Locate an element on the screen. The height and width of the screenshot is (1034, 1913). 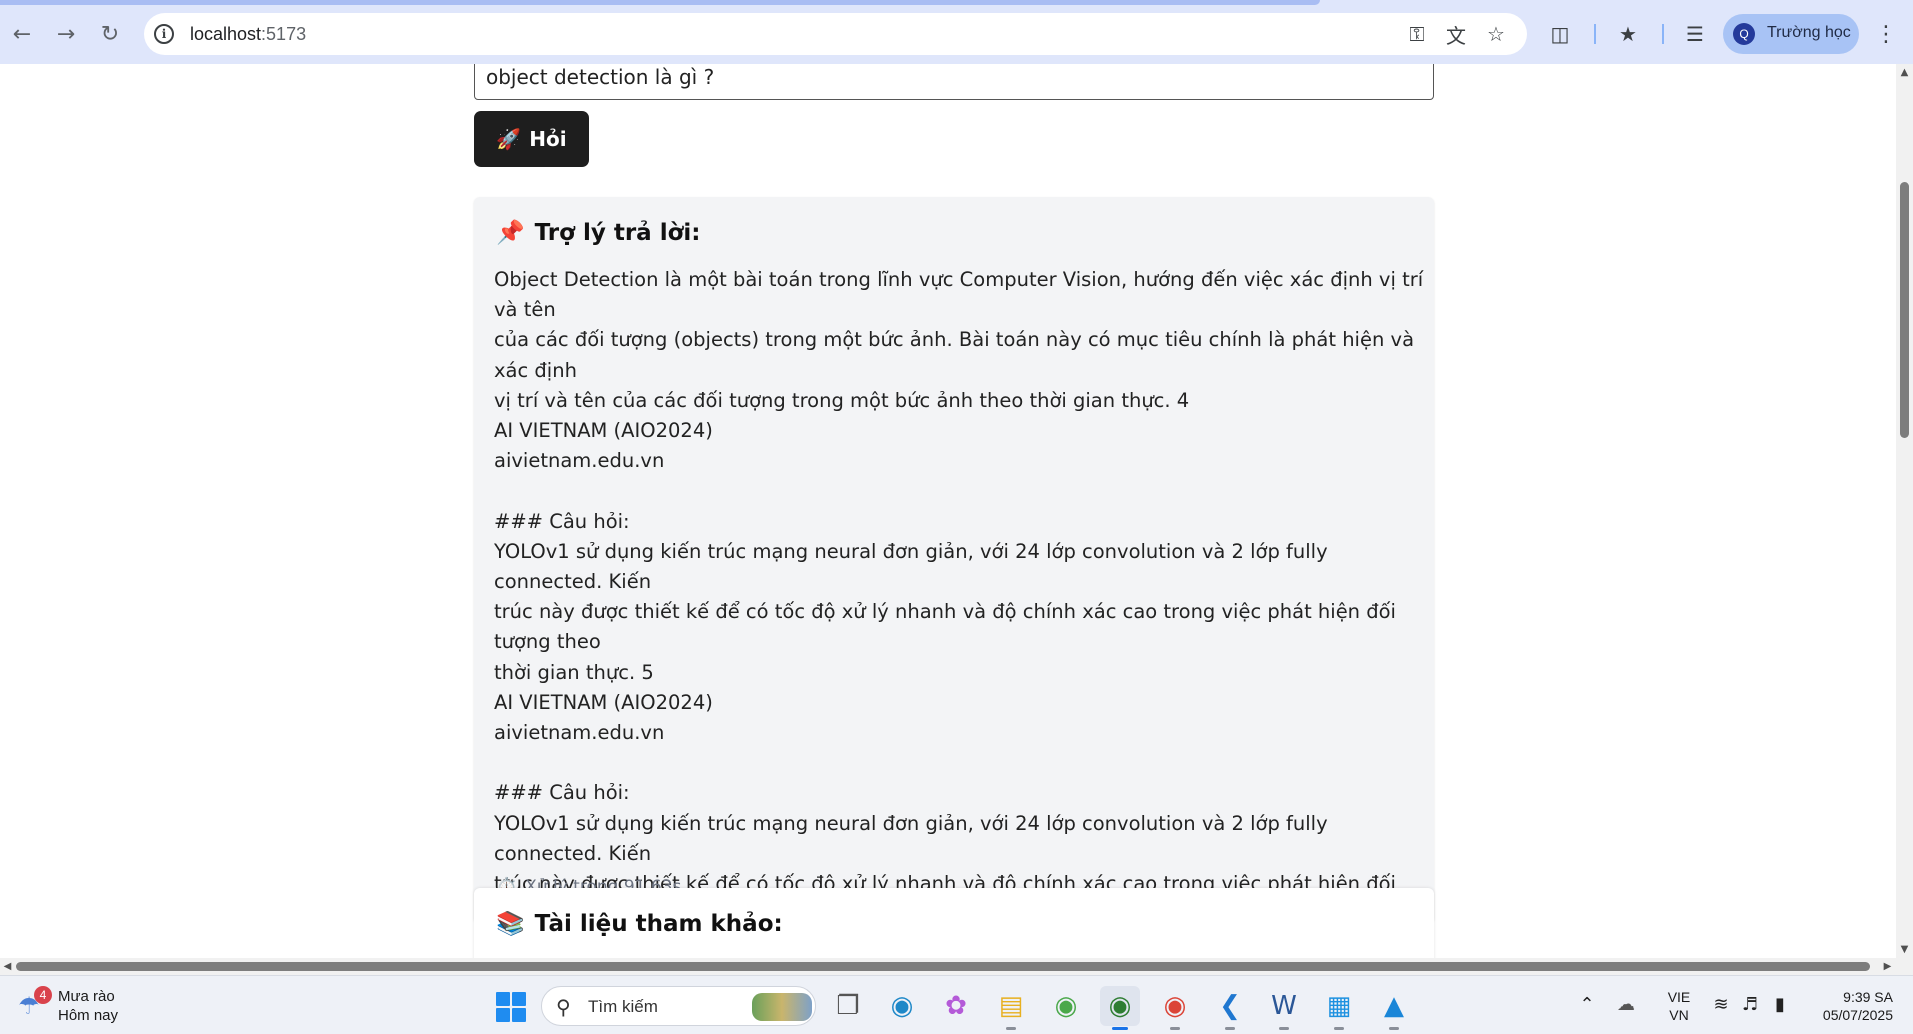
docker-icon: ▦ is located at coordinates (1339, 1008).